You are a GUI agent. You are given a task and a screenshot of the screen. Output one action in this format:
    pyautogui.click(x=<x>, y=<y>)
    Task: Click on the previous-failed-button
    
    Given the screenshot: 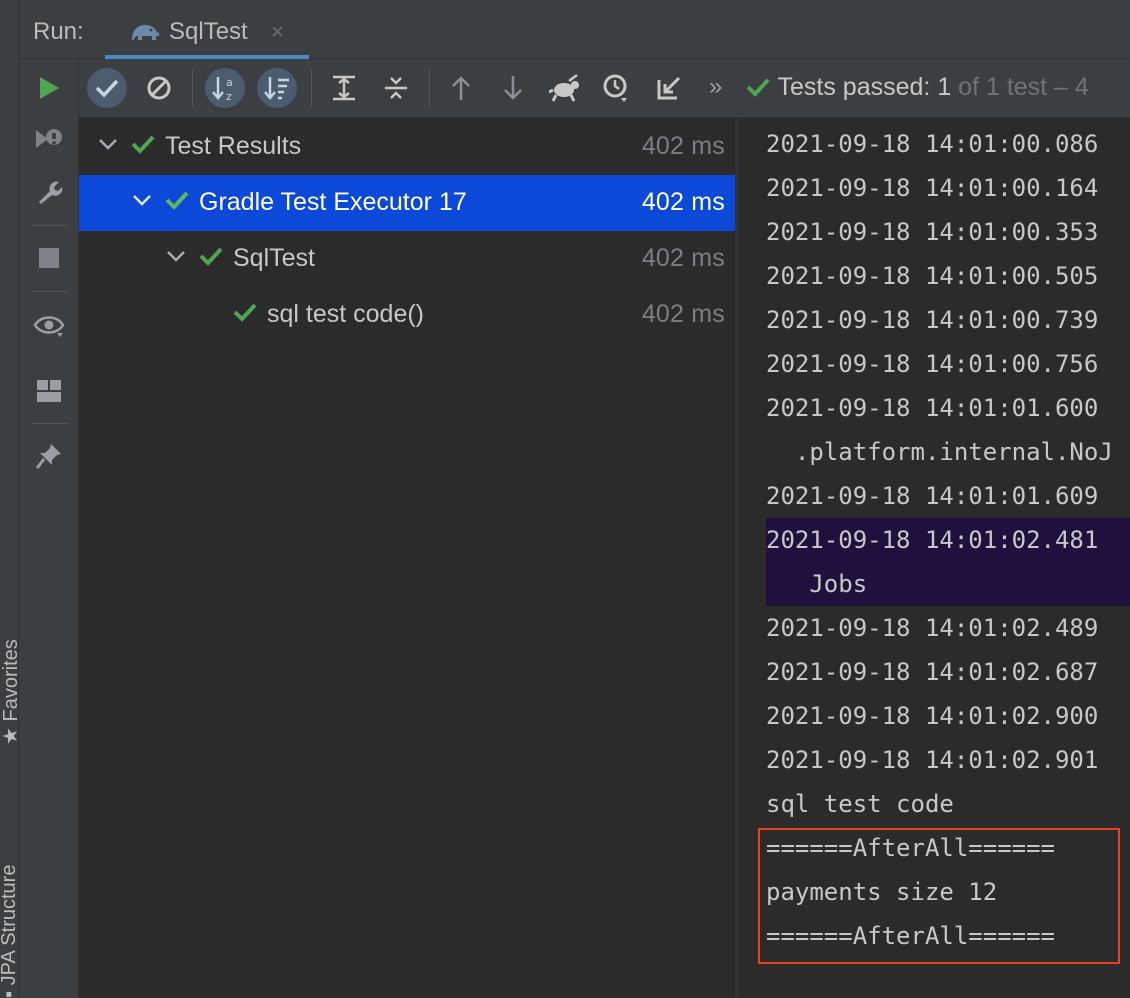 What is the action you would take?
    pyautogui.click(x=461, y=88)
    